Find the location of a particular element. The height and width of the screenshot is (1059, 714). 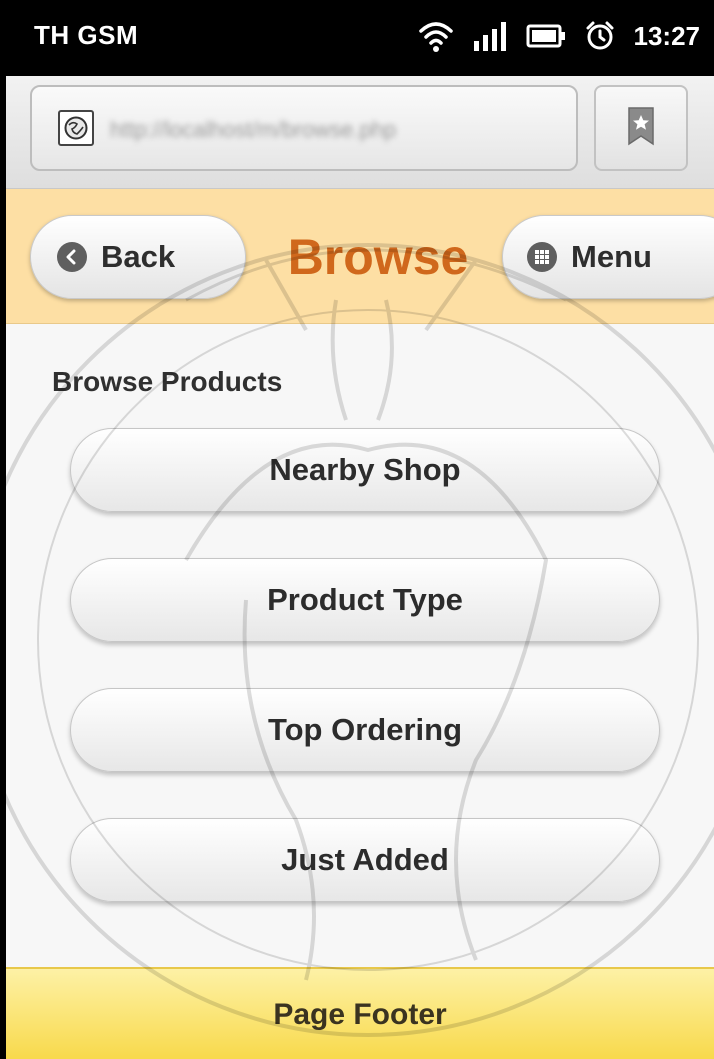

clock: 13:27 is located at coordinates (667, 35).